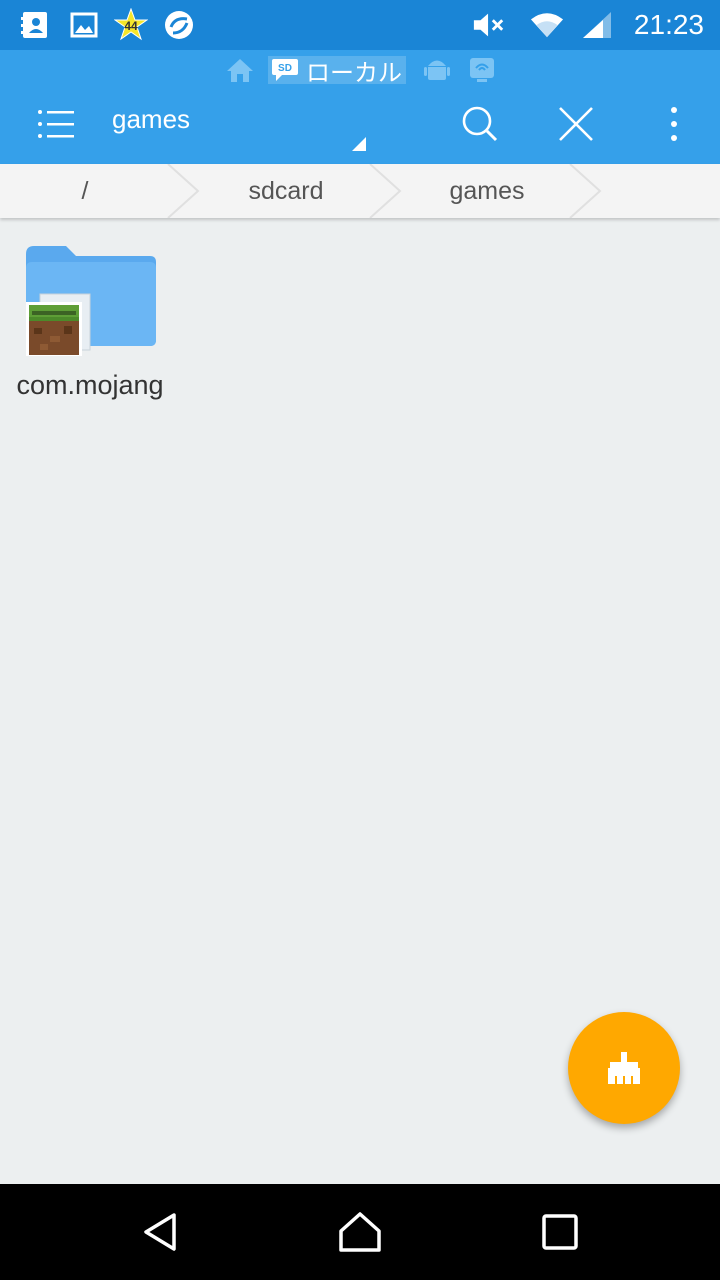 The width and height of the screenshot is (720, 1280). Describe the element at coordinates (54, 329) in the screenshot. I see `minecraft-icon` at that location.